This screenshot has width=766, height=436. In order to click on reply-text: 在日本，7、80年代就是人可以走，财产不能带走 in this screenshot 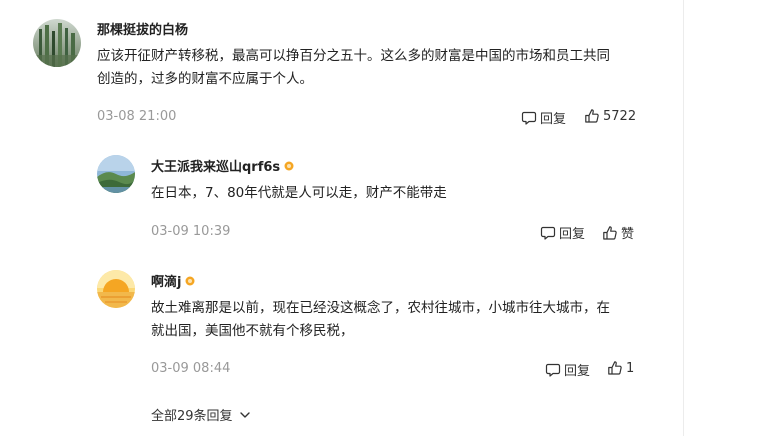, I will do `click(401, 193)`.